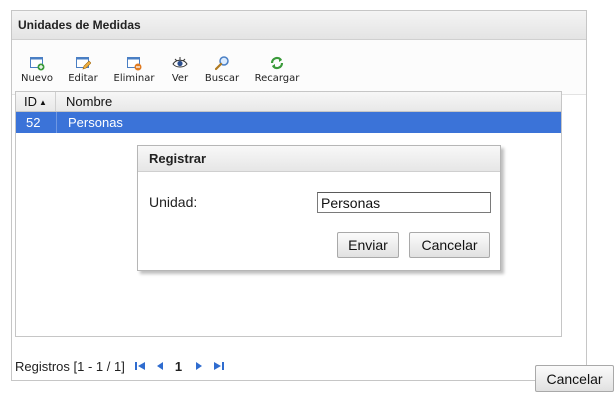 This screenshot has height=394, width=616. Describe the element at coordinates (56, 122) in the screenshot. I see `column-divider` at that location.